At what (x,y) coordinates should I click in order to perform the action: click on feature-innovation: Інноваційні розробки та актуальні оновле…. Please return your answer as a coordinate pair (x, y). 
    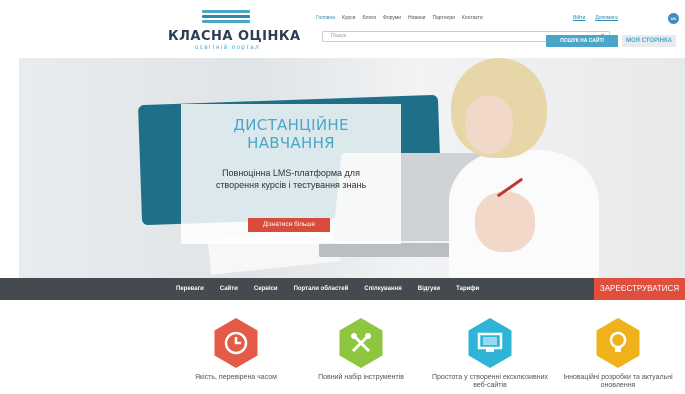
    Looking at the image, I should click on (618, 354).